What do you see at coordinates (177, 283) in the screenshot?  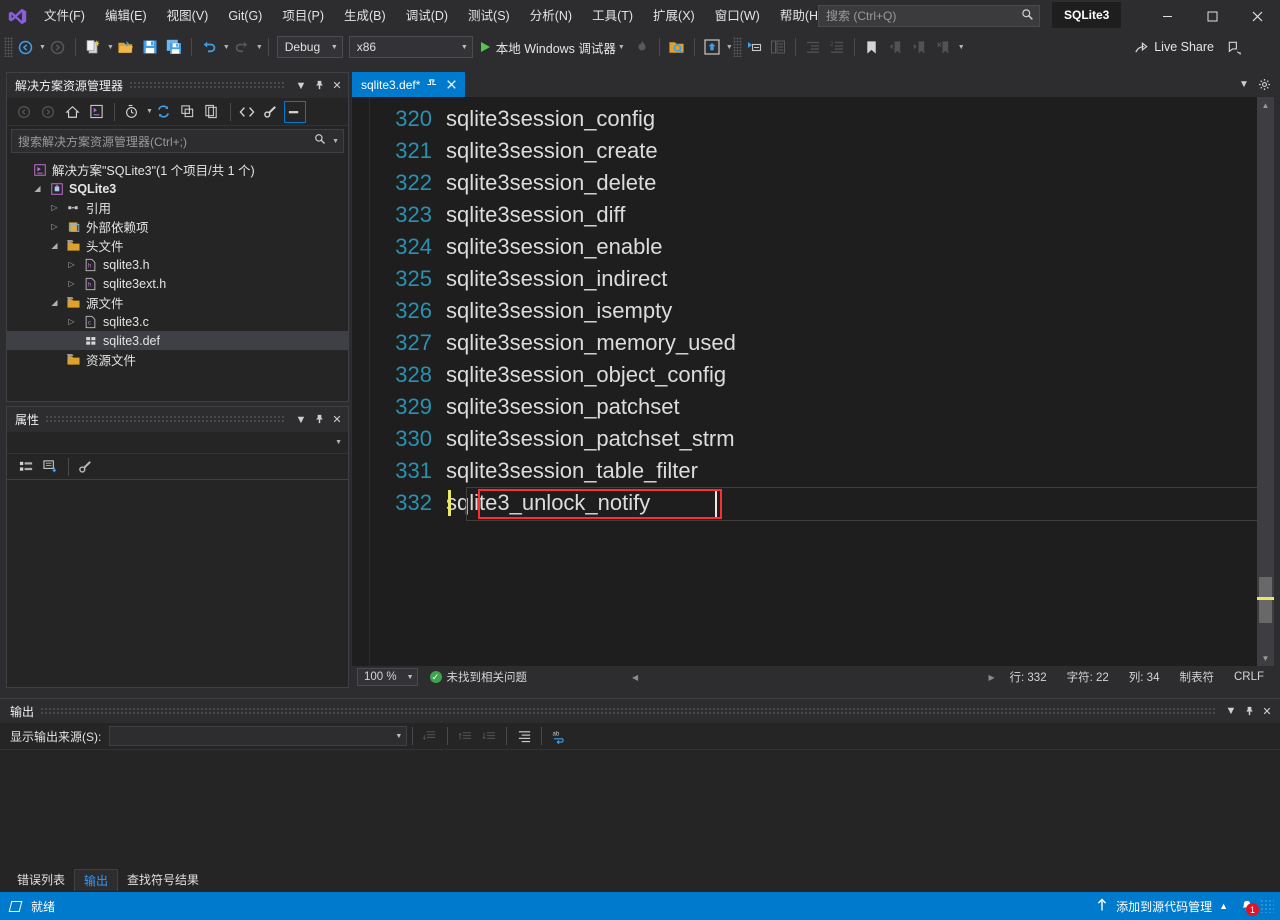 I see `tree-item-sqlite3ext.h: ▷ h sqlite3ext.h` at bounding box center [177, 283].